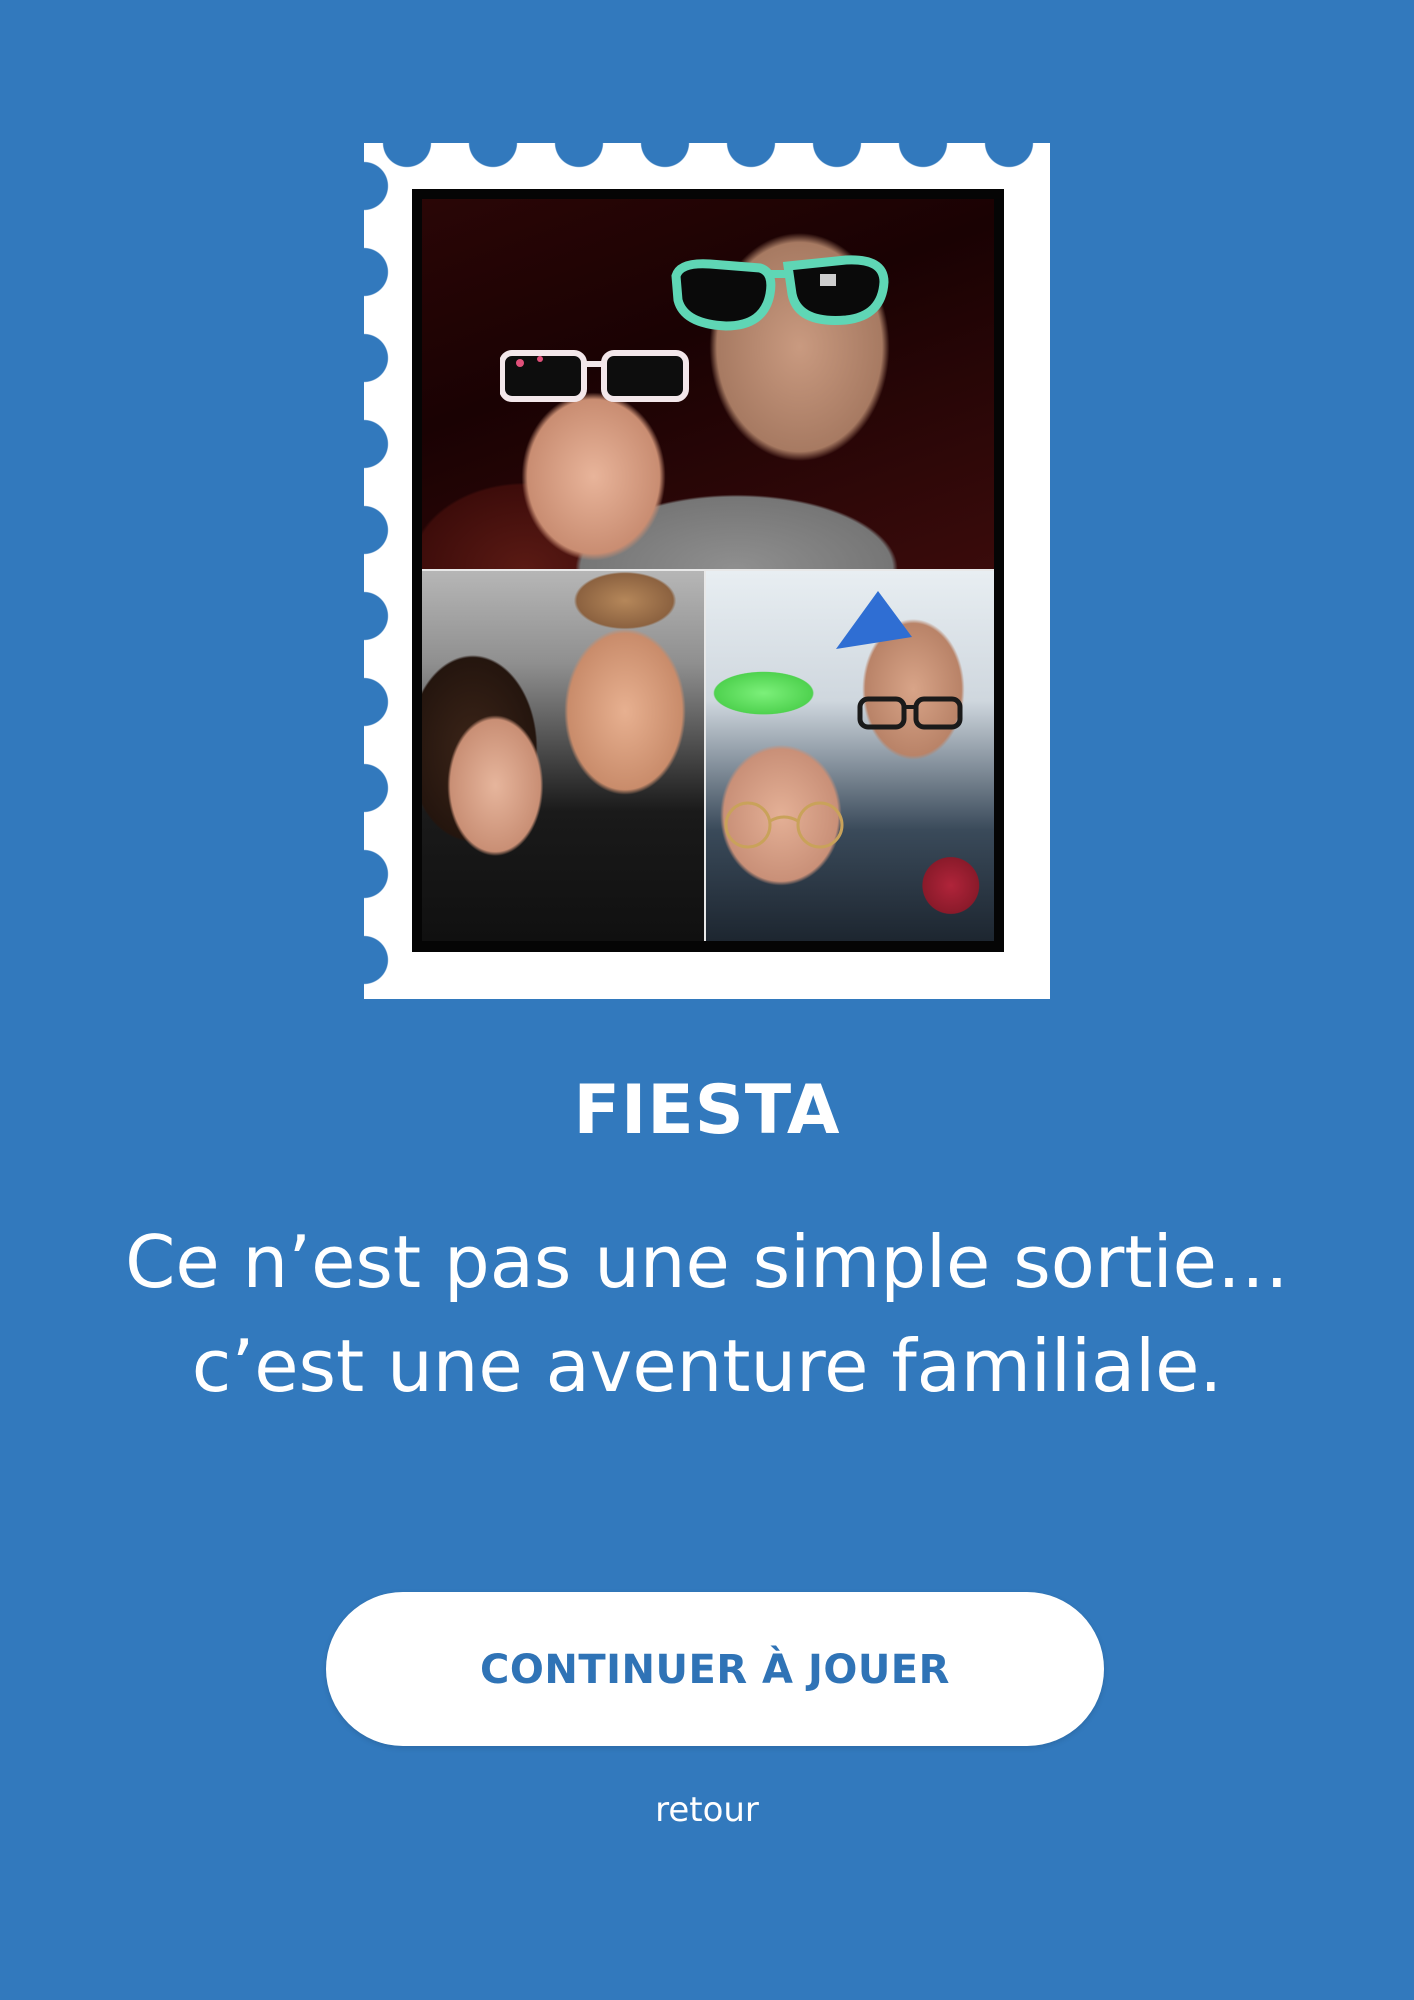  I want to click on photo-couple-selfie, so click(563, 756).